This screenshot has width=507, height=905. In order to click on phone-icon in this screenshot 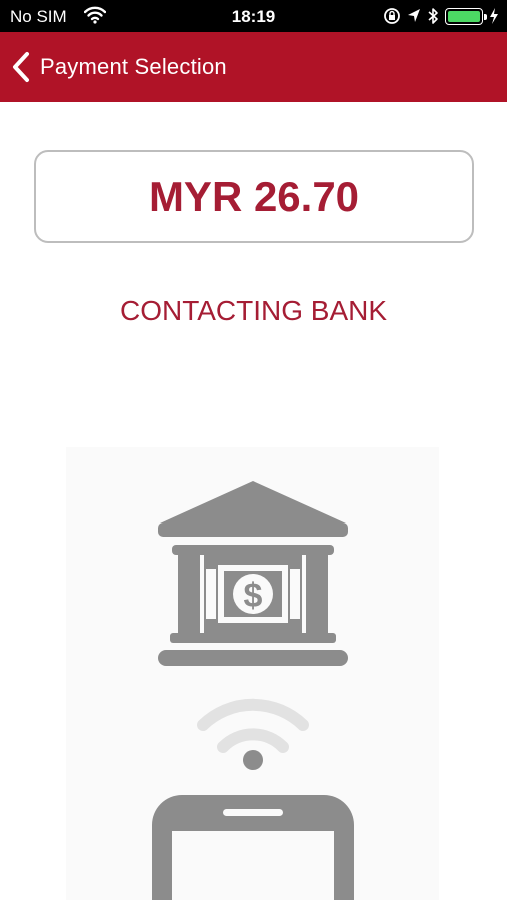, I will do `click(253, 847)`.